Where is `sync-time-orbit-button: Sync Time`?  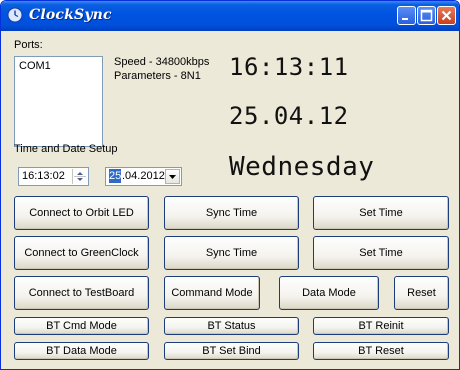
sync-time-orbit-button: Sync Time is located at coordinates (231, 213).